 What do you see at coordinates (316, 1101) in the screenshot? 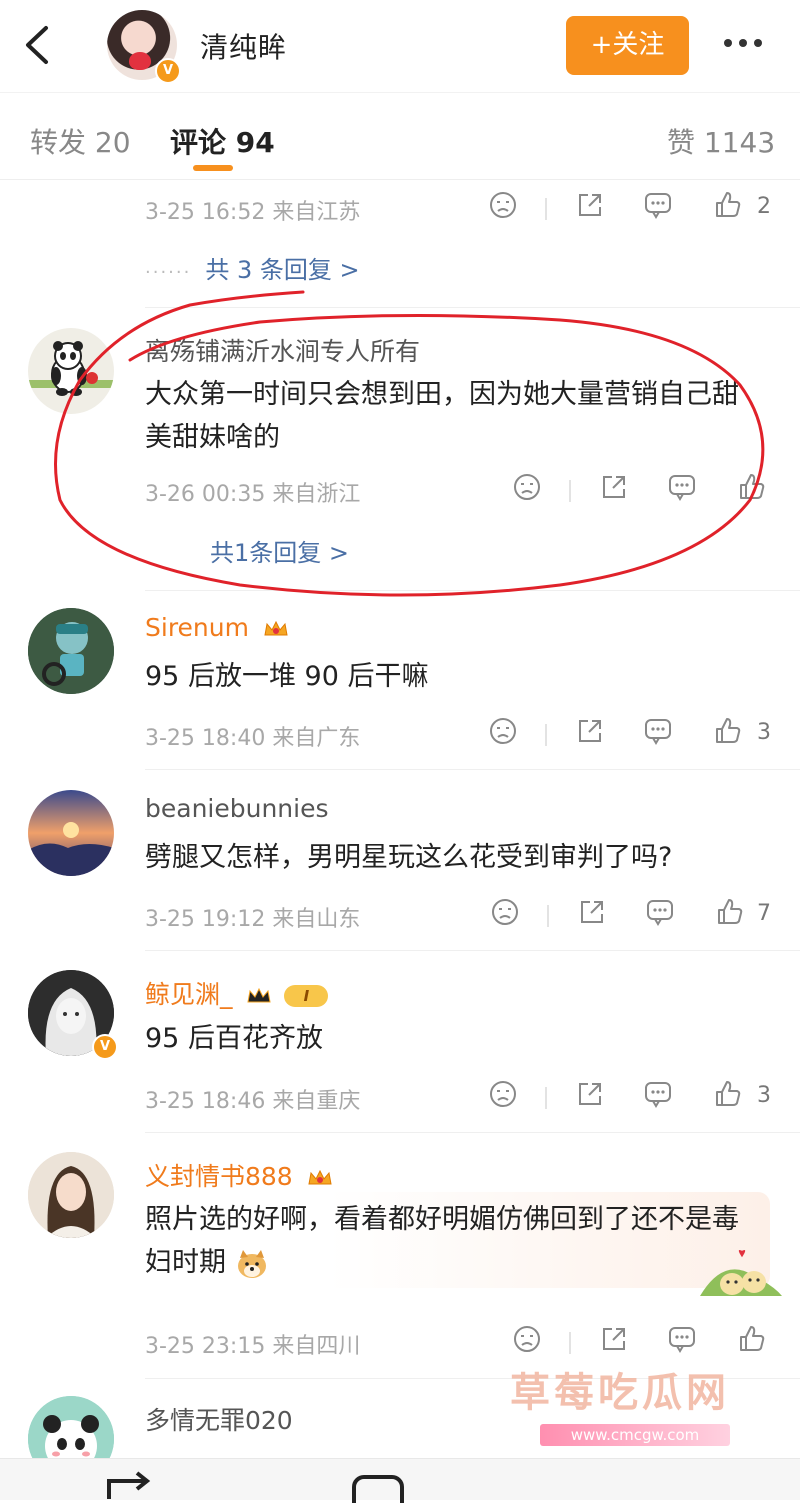
I see `comment-location: 来自重庆` at bounding box center [316, 1101].